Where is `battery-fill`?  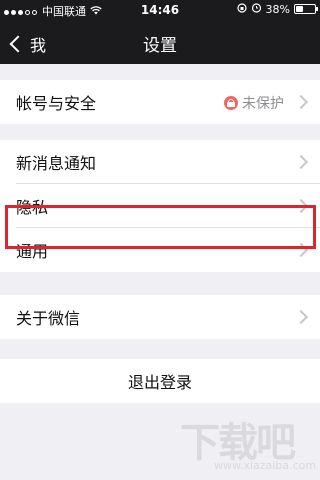 battery-fill is located at coordinates (299, 9).